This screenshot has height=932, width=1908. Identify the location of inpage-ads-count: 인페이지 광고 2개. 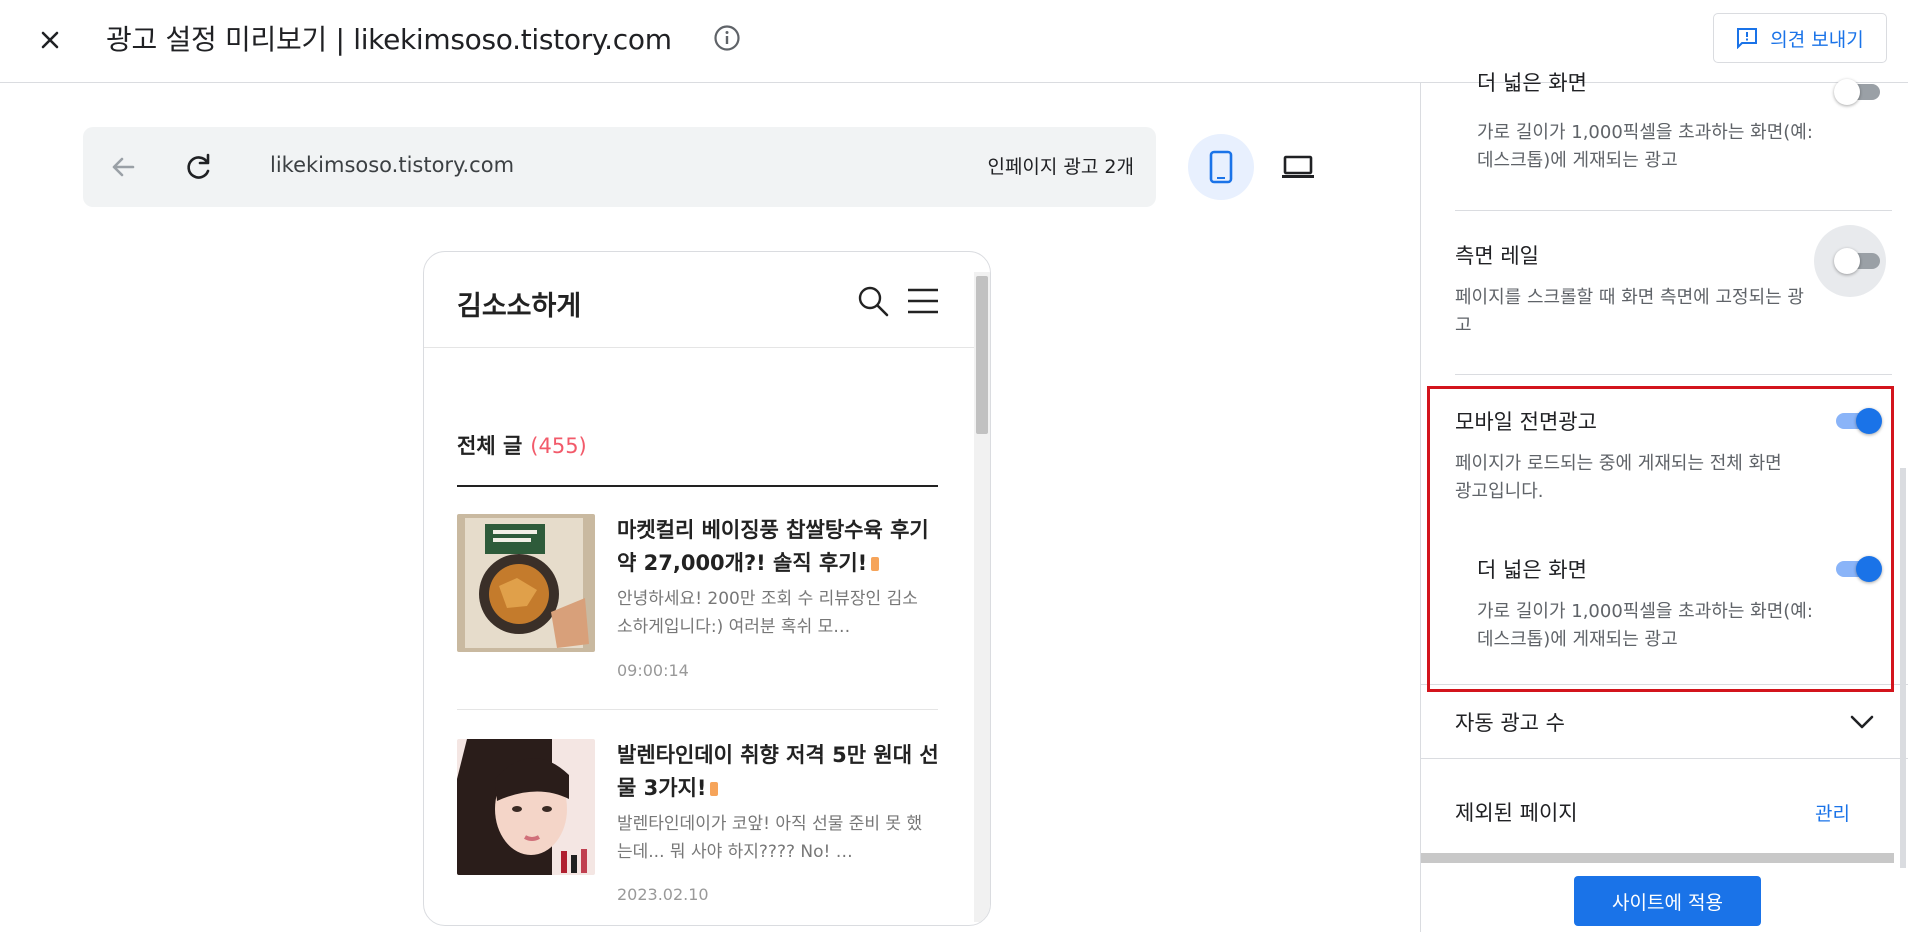
(1060, 167).